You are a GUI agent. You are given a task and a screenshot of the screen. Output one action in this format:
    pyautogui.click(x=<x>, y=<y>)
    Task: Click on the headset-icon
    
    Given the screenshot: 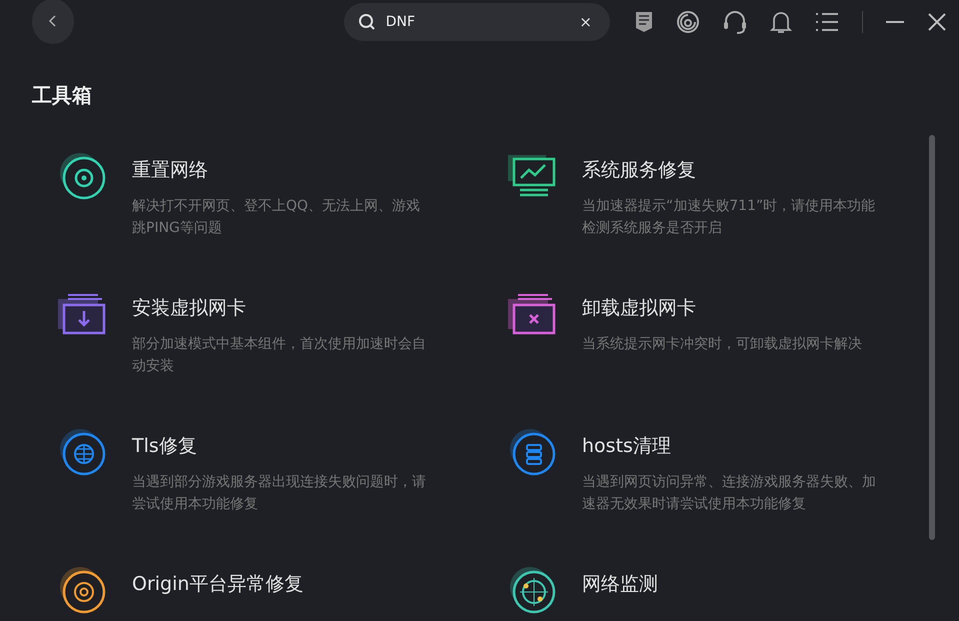 What is the action you would take?
    pyautogui.click(x=735, y=22)
    